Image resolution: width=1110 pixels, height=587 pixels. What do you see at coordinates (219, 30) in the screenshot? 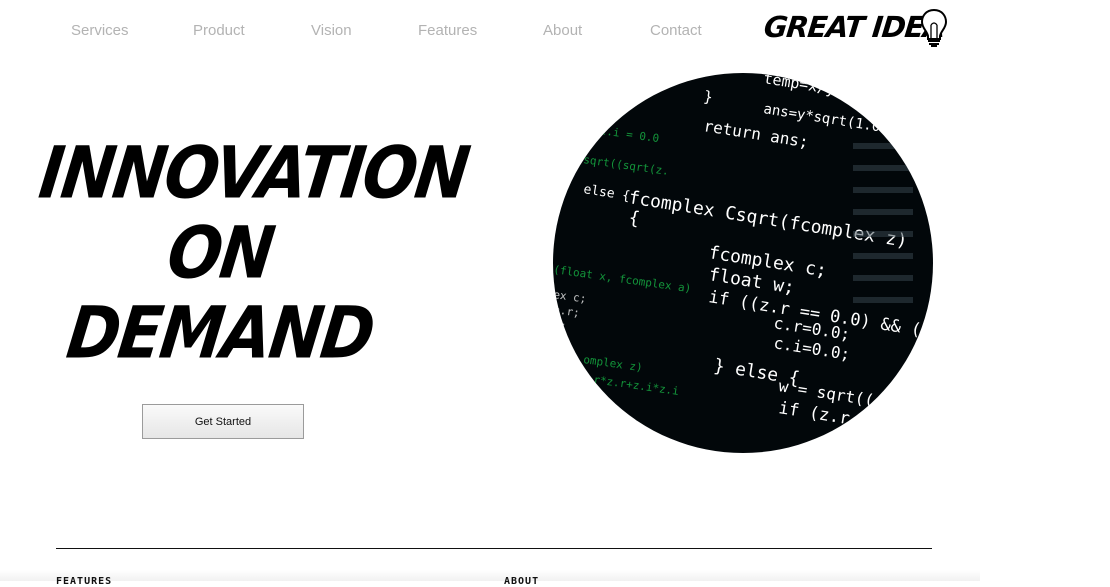
I see `nav-product: Product` at bounding box center [219, 30].